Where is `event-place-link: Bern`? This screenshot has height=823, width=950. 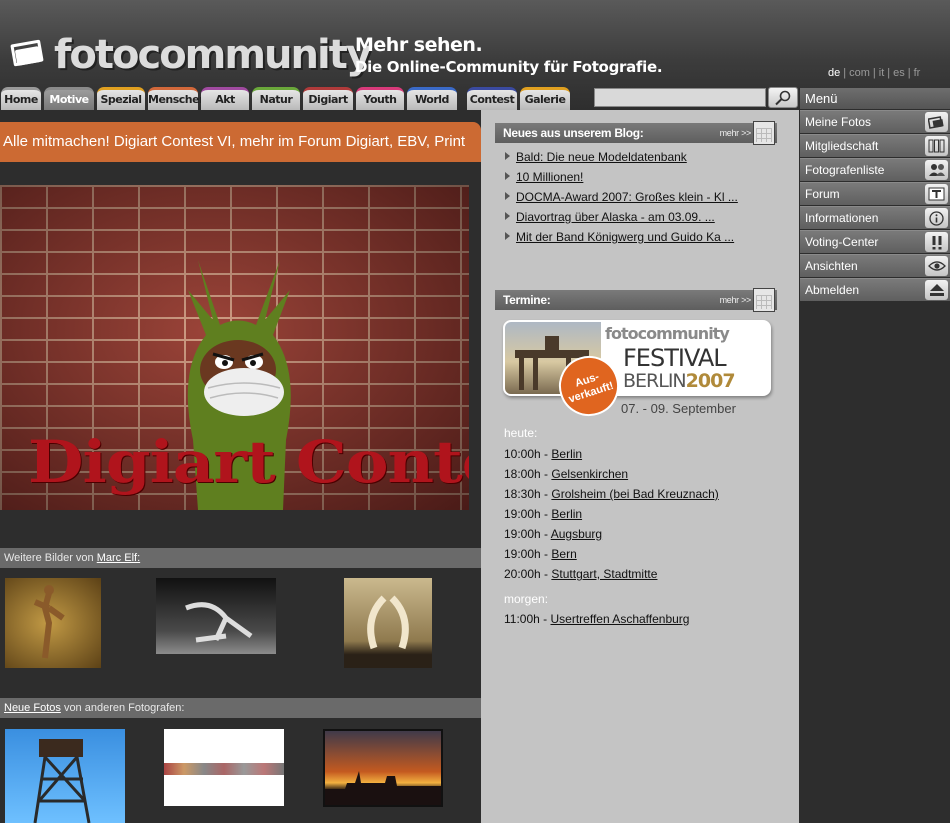
event-place-link: Bern is located at coordinates (563, 554).